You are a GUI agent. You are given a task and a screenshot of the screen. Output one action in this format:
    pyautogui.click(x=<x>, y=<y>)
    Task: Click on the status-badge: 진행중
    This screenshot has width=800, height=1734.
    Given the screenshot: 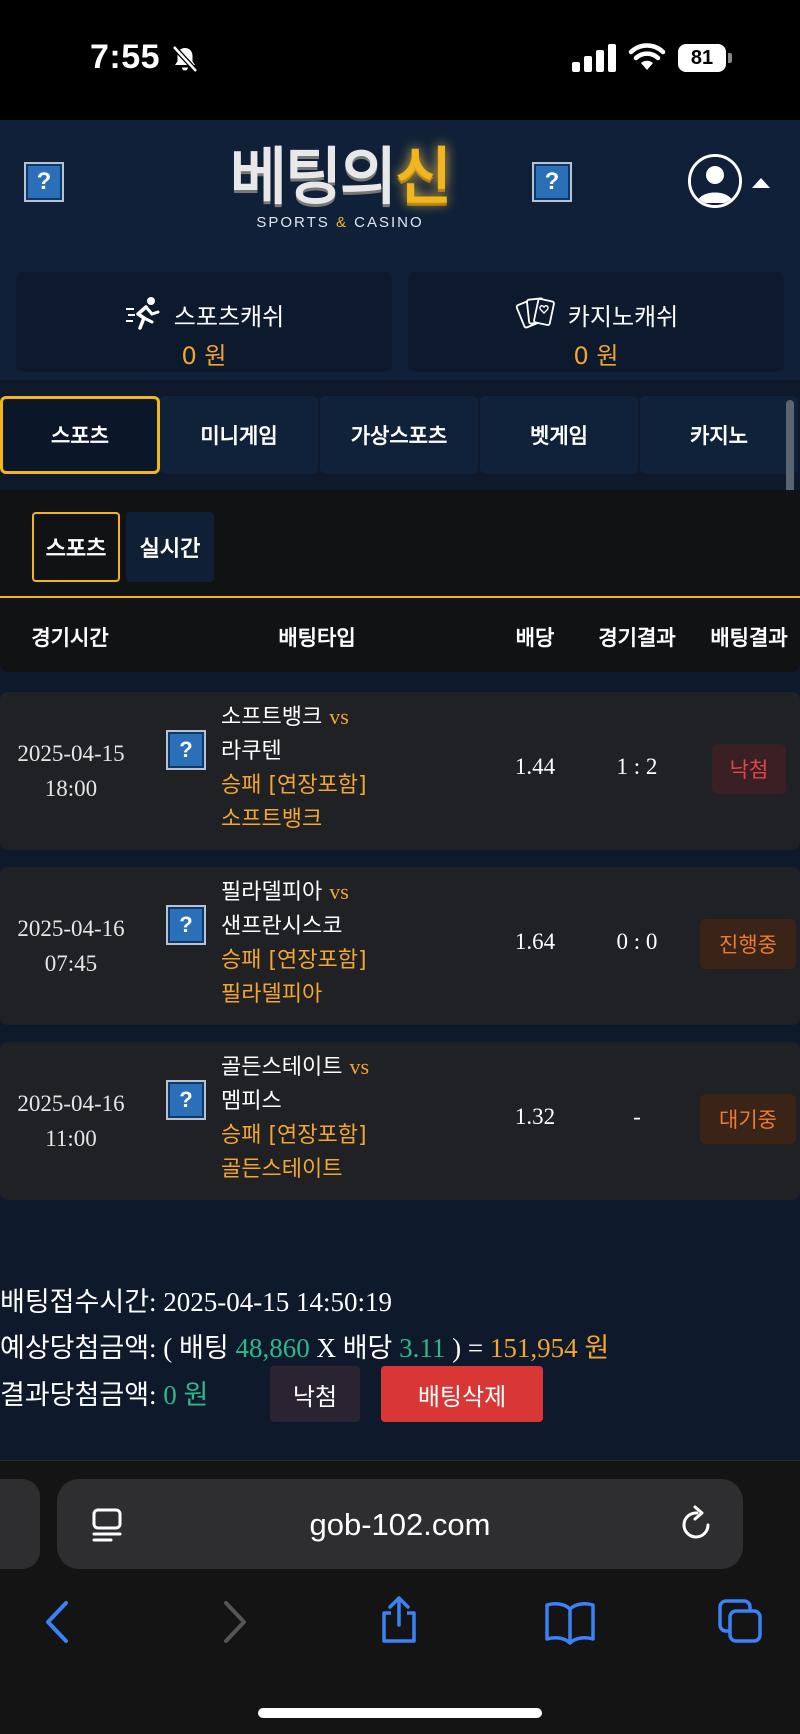 What is the action you would take?
    pyautogui.click(x=748, y=944)
    